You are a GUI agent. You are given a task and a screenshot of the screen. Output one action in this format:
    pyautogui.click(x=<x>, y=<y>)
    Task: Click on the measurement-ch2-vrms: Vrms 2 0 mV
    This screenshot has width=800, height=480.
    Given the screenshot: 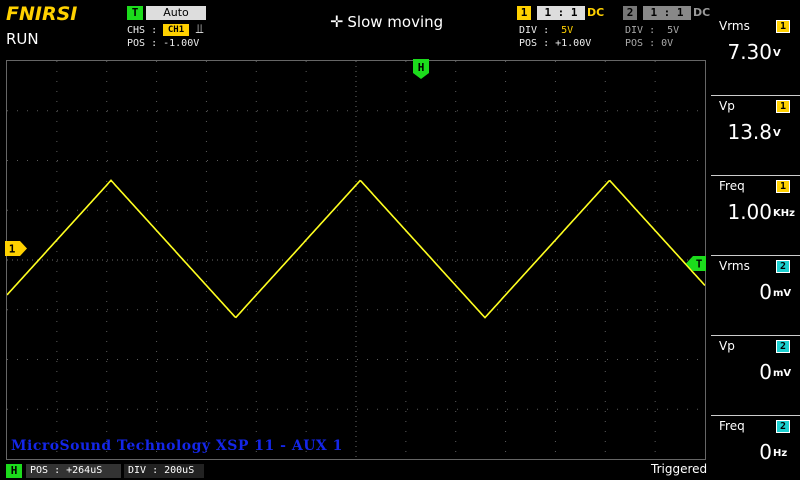 What is the action you would take?
    pyautogui.click(x=755, y=296)
    